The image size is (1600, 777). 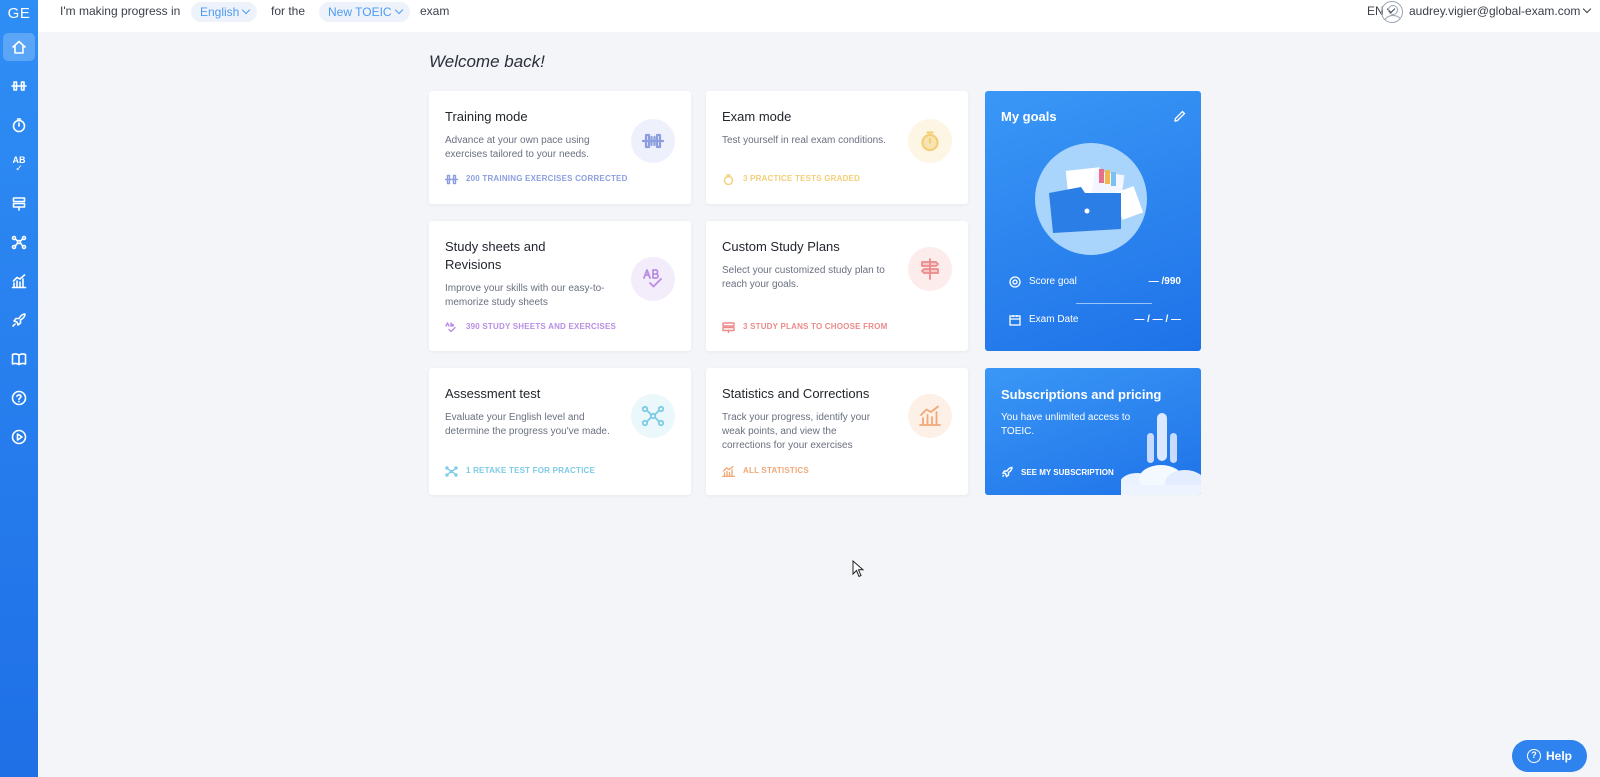 I want to click on book-icon, so click(x=19, y=359).